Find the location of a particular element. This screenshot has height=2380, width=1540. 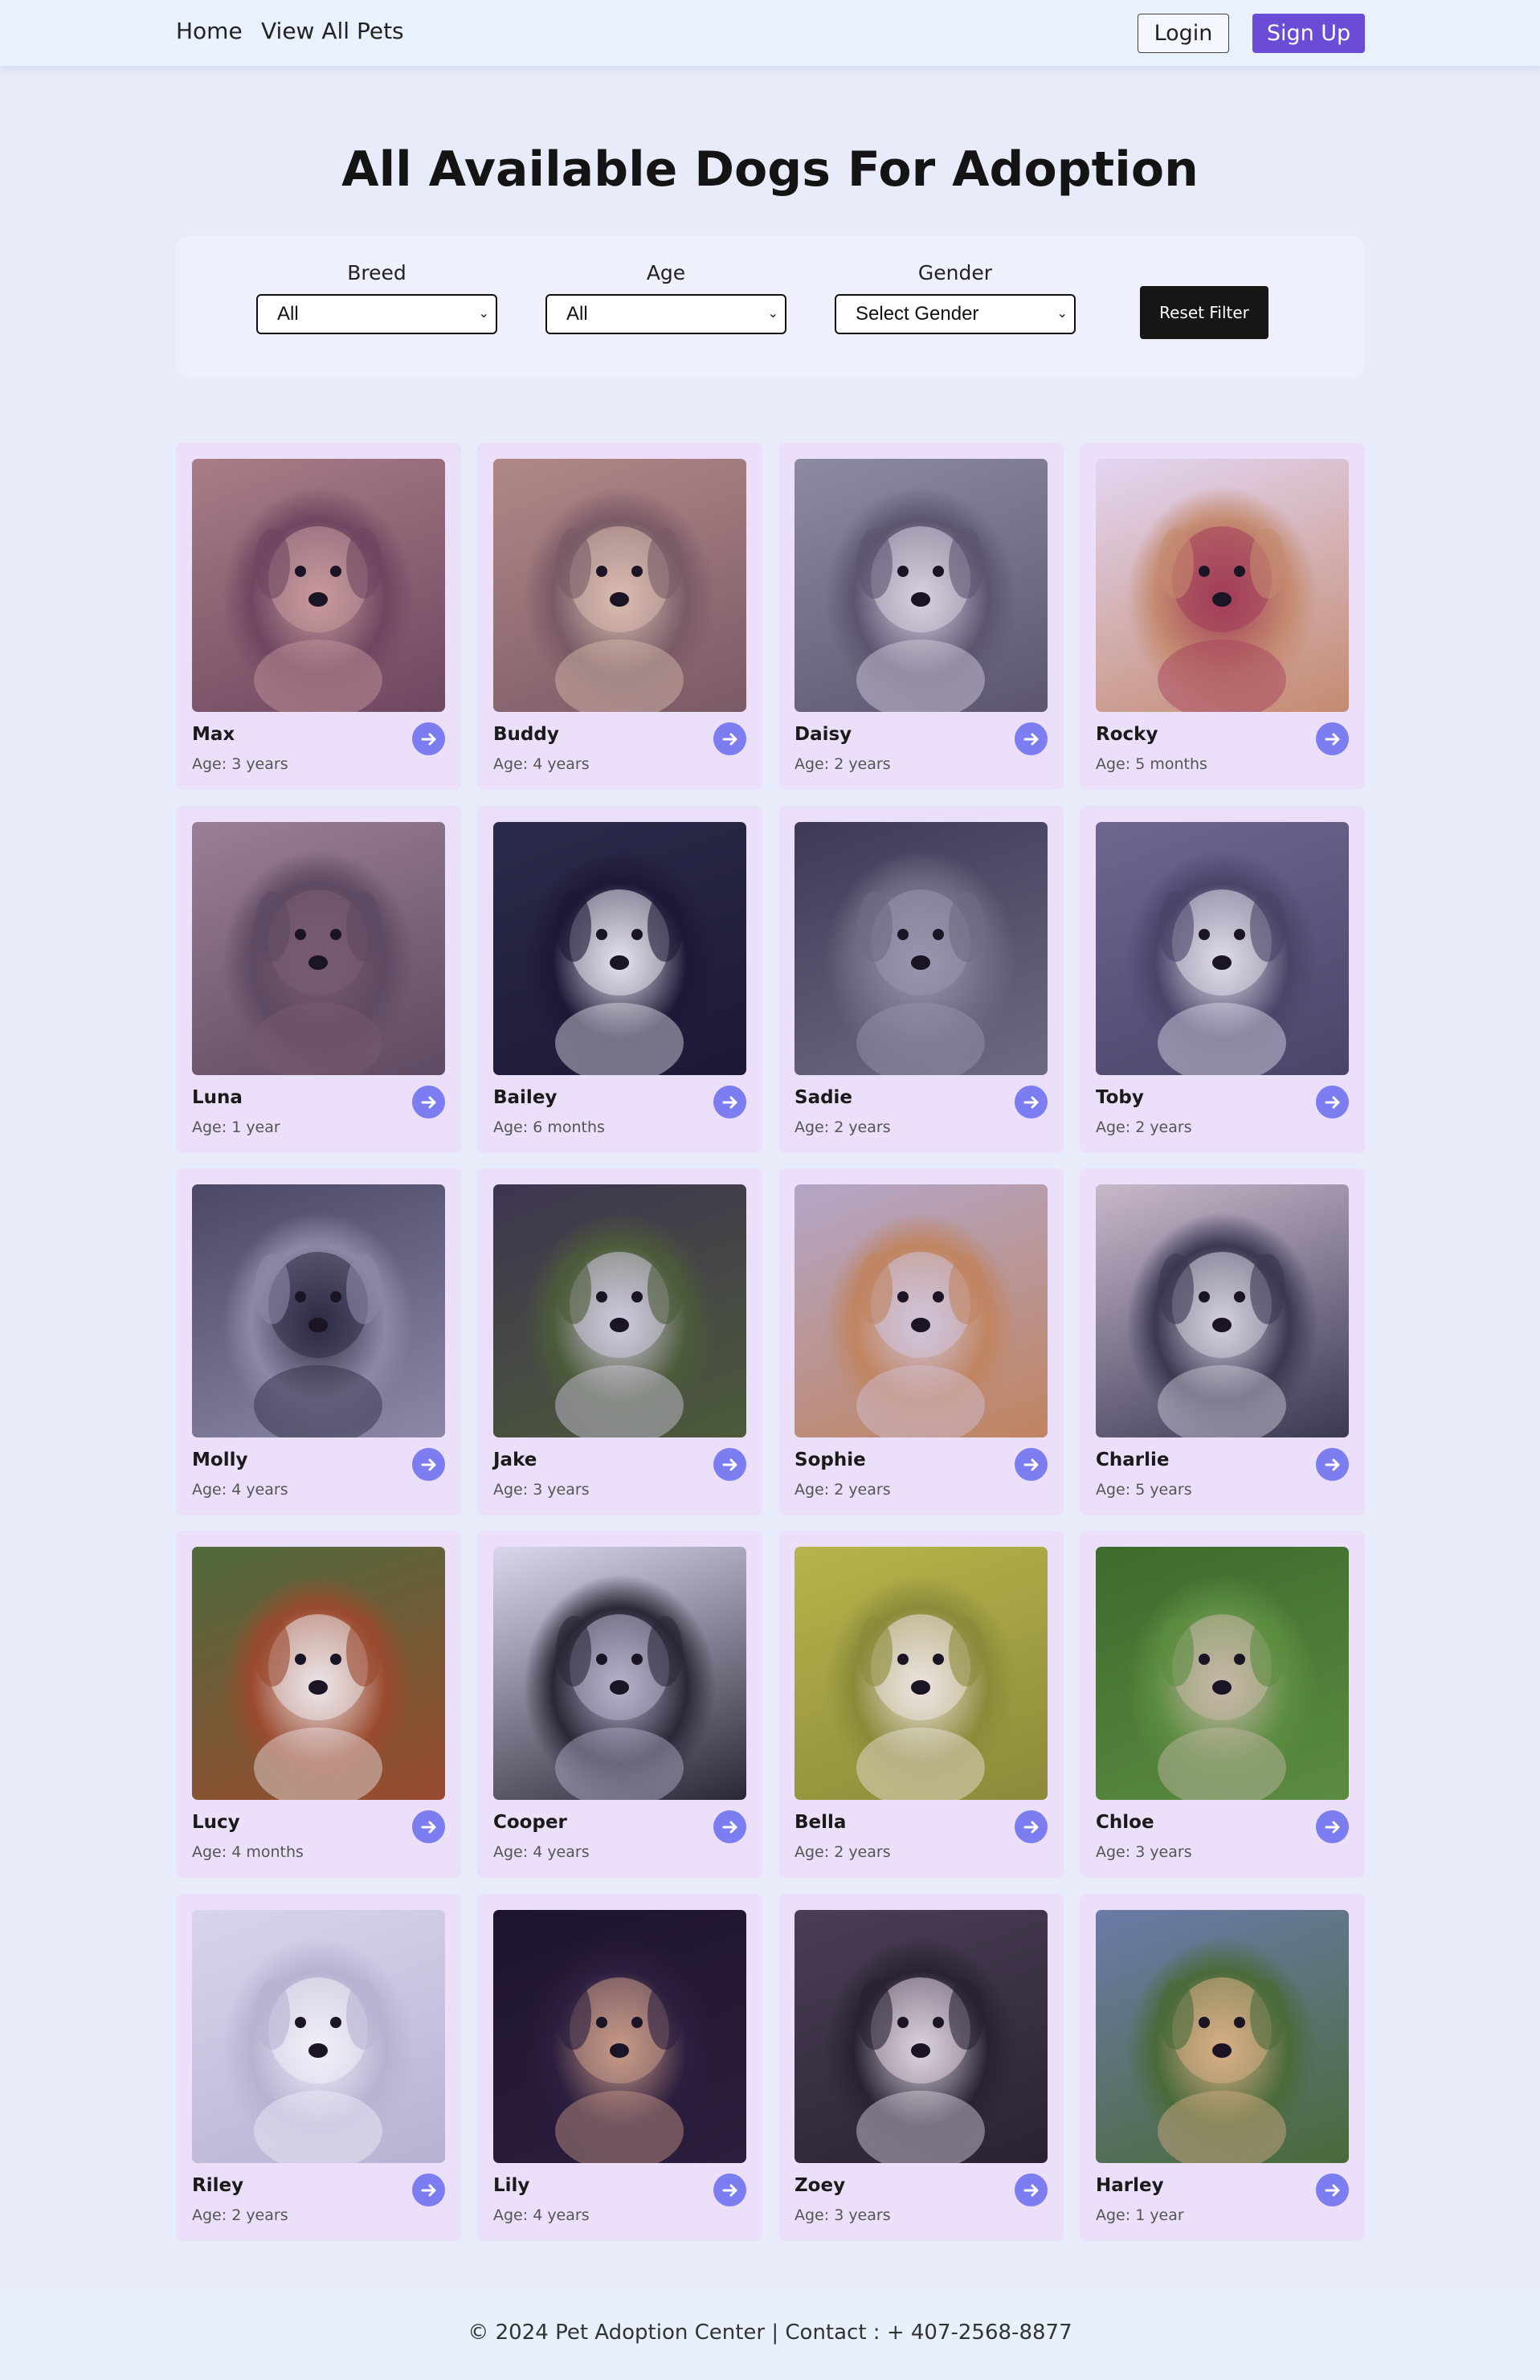

pet-card: Harley Age: 1 year is located at coordinates (1222, 2067).